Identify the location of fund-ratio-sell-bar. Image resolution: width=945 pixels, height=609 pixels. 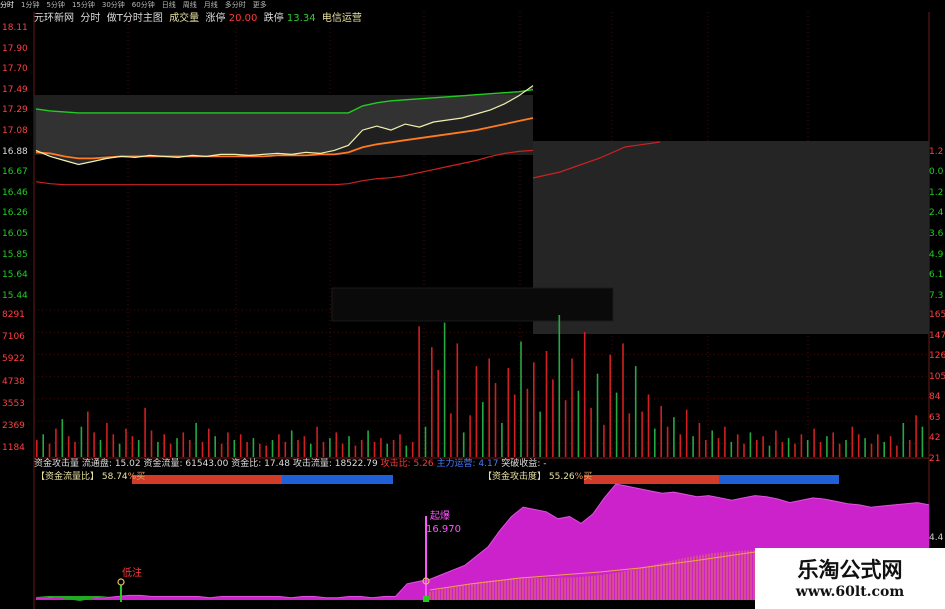
(337, 479).